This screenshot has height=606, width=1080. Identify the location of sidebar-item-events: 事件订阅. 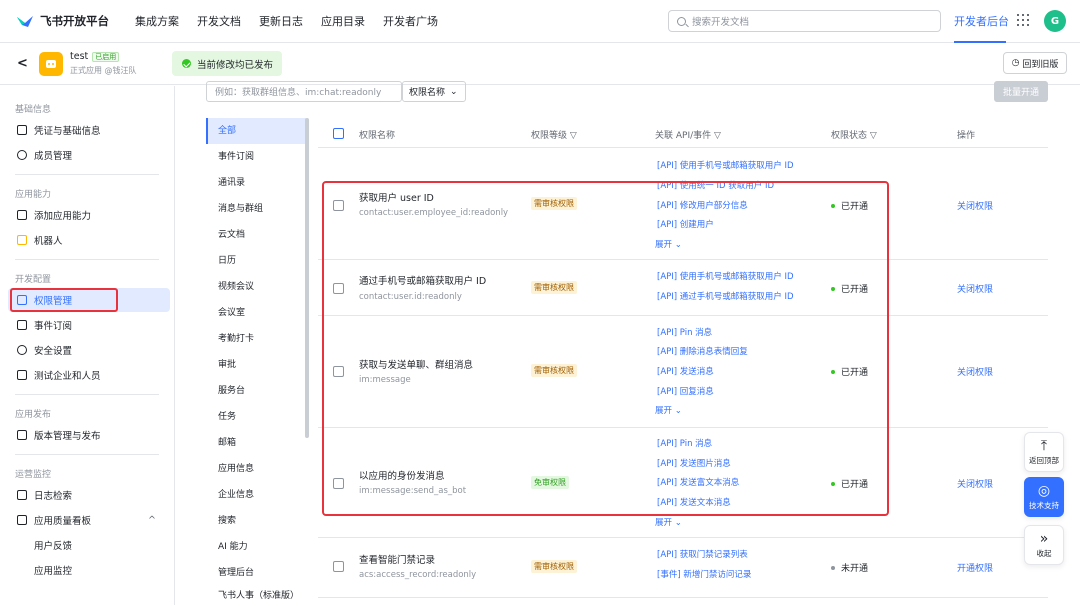
(89, 325).